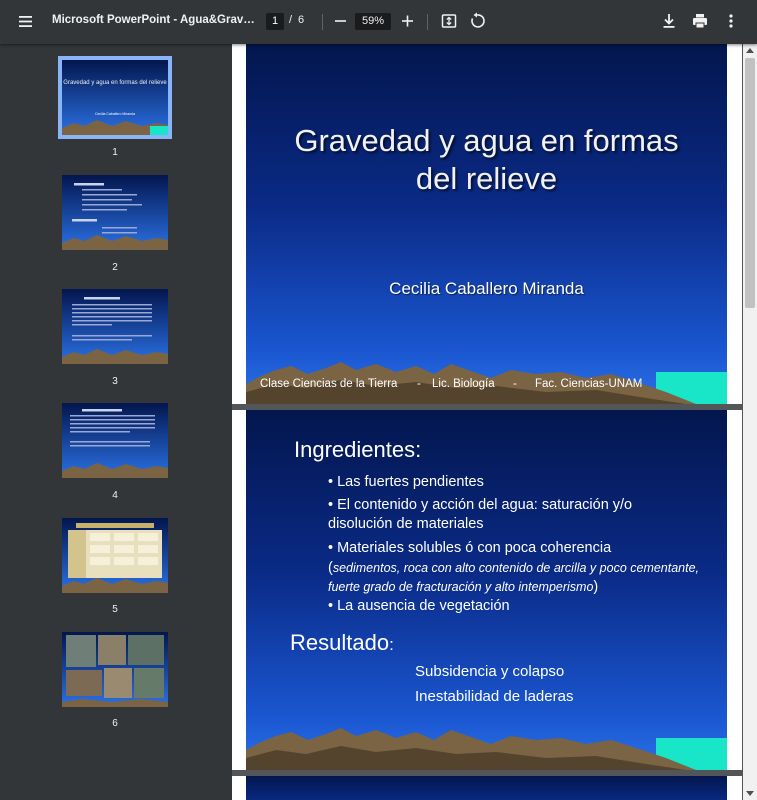  Describe the element at coordinates (477, 21) in the screenshot. I see `rotate-icon` at that location.